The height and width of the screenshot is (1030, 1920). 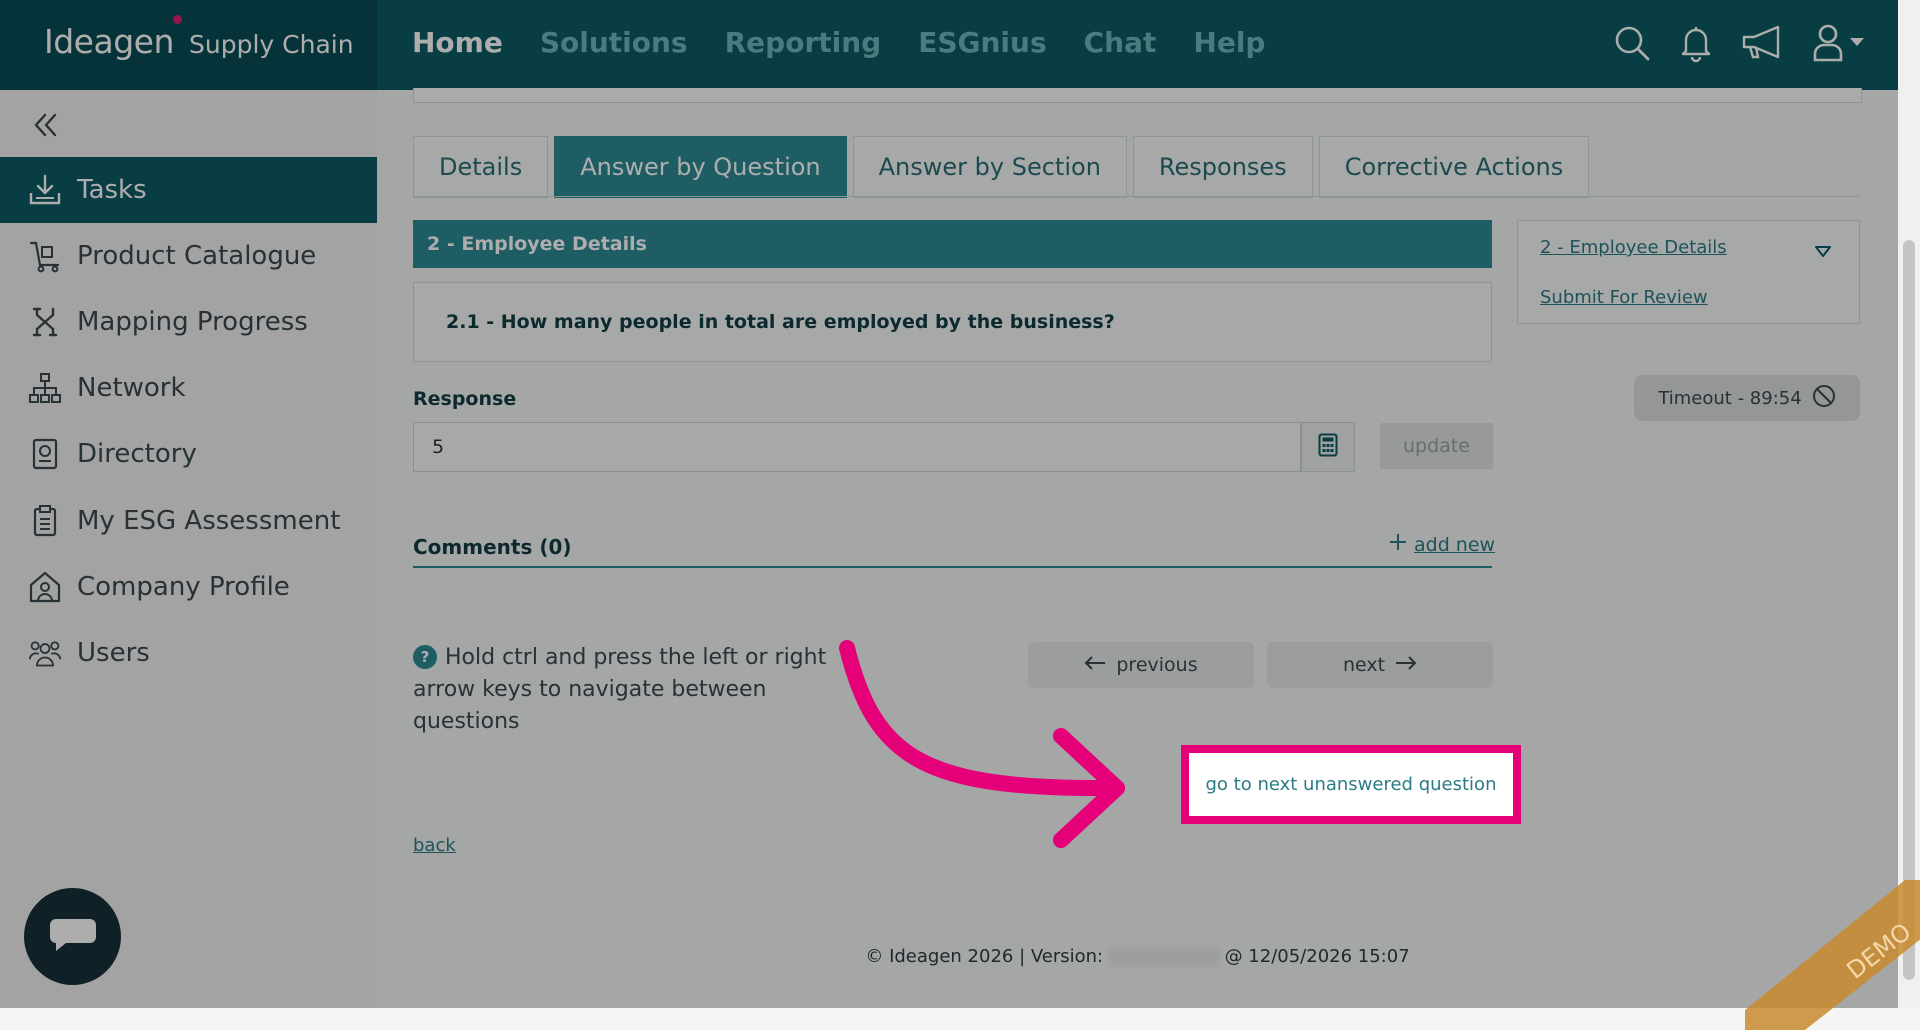 What do you see at coordinates (1095, 665) in the screenshot?
I see `arrow-left-icon` at bounding box center [1095, 665].